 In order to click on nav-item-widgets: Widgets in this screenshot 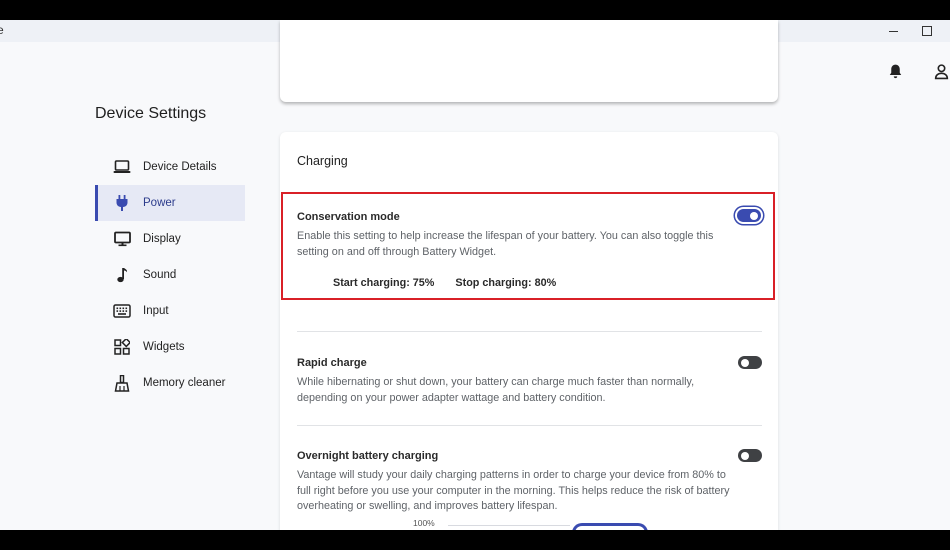, I will do `click(170, 347)`.